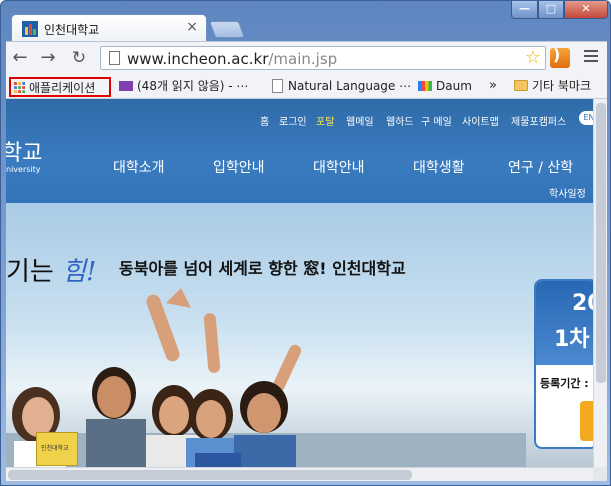 Image resolution: width=611 pixels, height=486 pixels. What do you see at coordinates (600, 474) in the screenshot?
I see `scrollbar-corner` at bounding box center [600, 474].